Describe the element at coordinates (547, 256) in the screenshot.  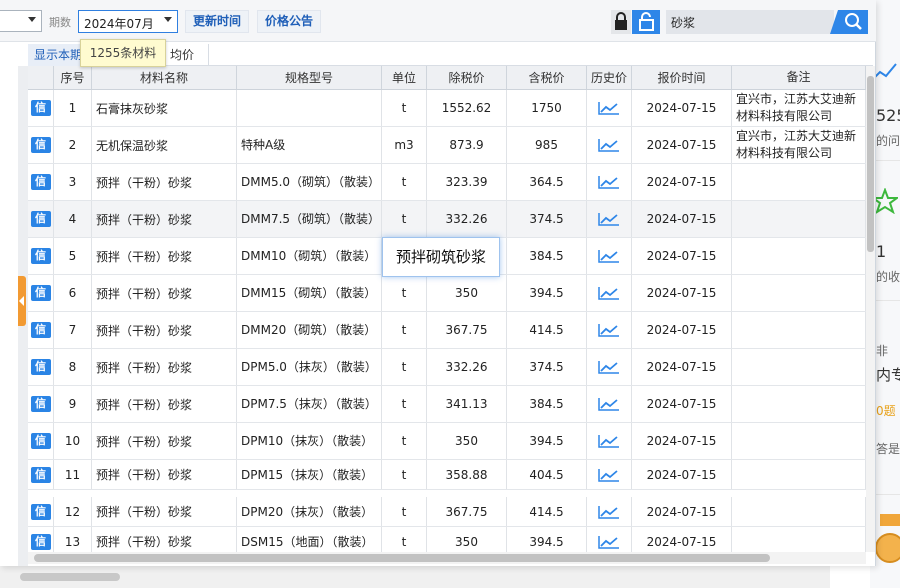
I see `in-tax-cell: 384.5` at that location.